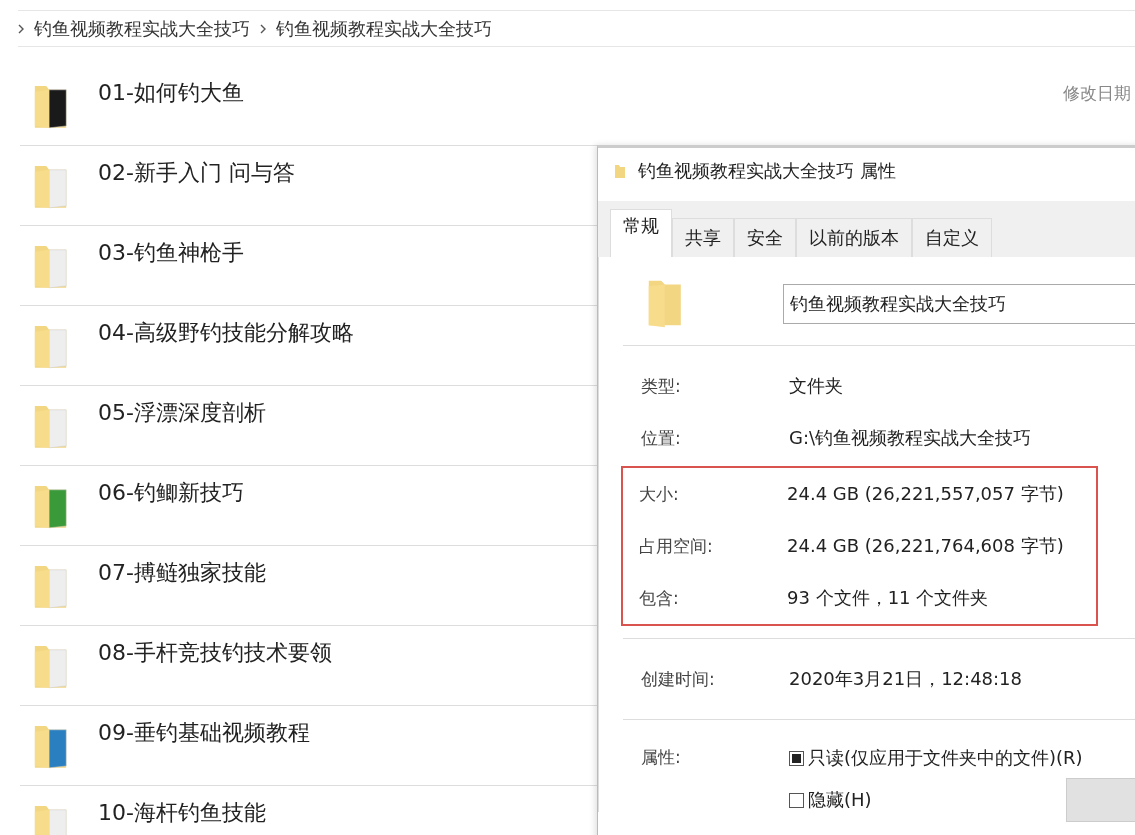 This screenshot has width=1135, height=835. I want to click on column-header: 修改日期, so click(1097, 93).